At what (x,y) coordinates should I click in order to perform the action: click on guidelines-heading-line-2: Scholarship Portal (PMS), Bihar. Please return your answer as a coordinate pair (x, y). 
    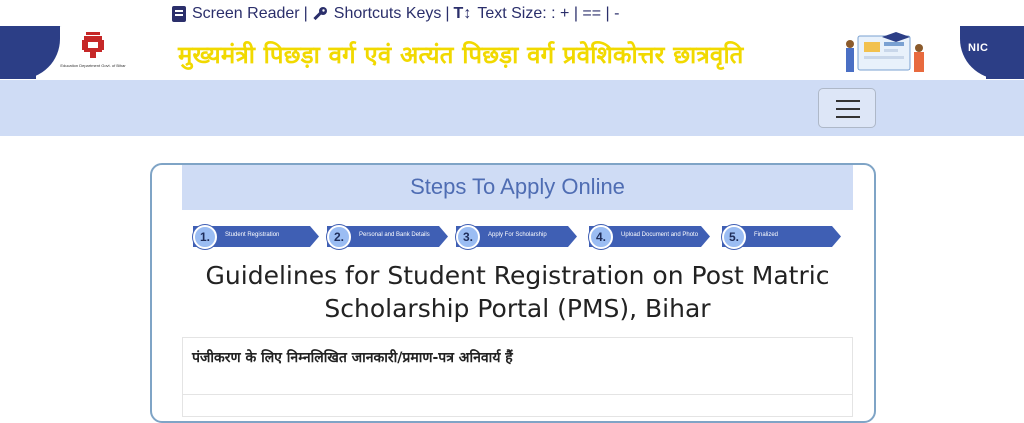
    Looking at the image, I should click on (517, 308).